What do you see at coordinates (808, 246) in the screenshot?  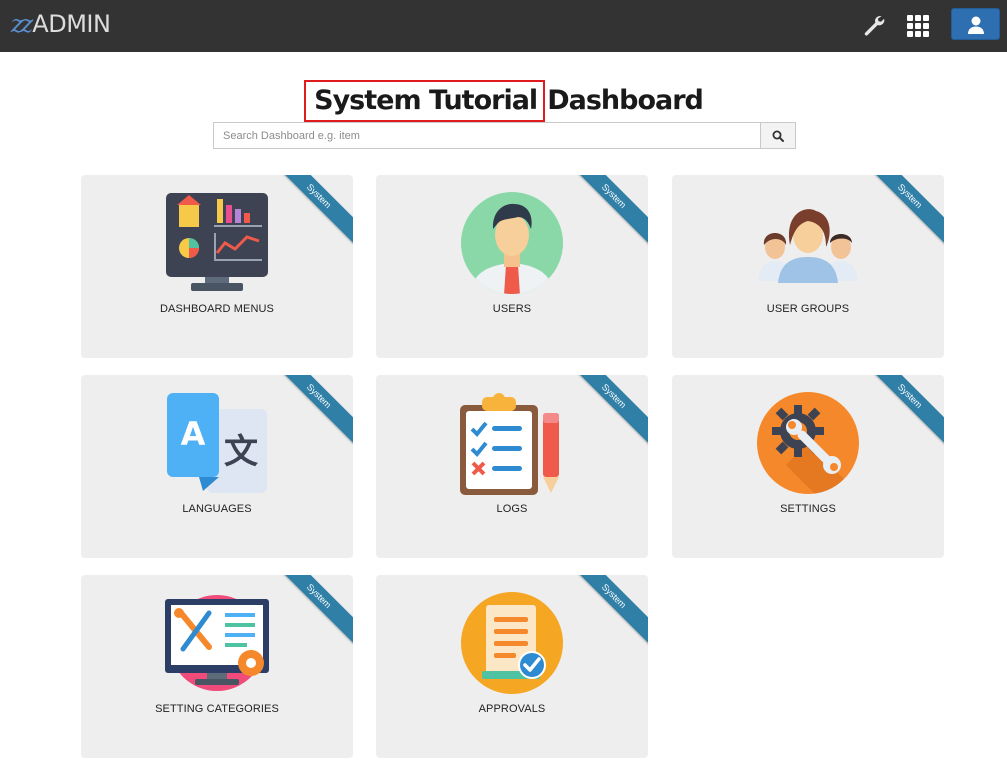 I see `user-group-icon` at bounding box center [808, 246].